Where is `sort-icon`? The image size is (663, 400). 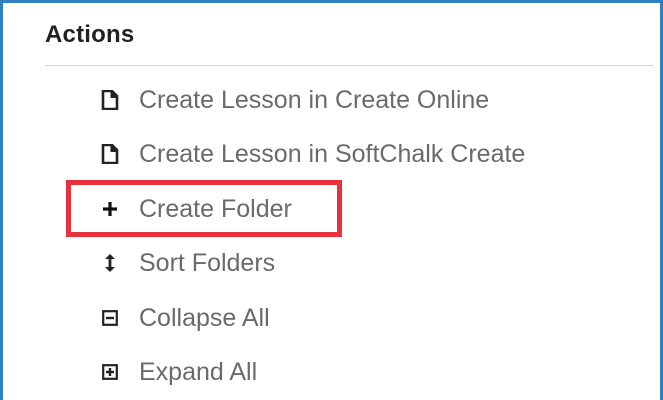 sort-icon is located at coordinates (110, 263).